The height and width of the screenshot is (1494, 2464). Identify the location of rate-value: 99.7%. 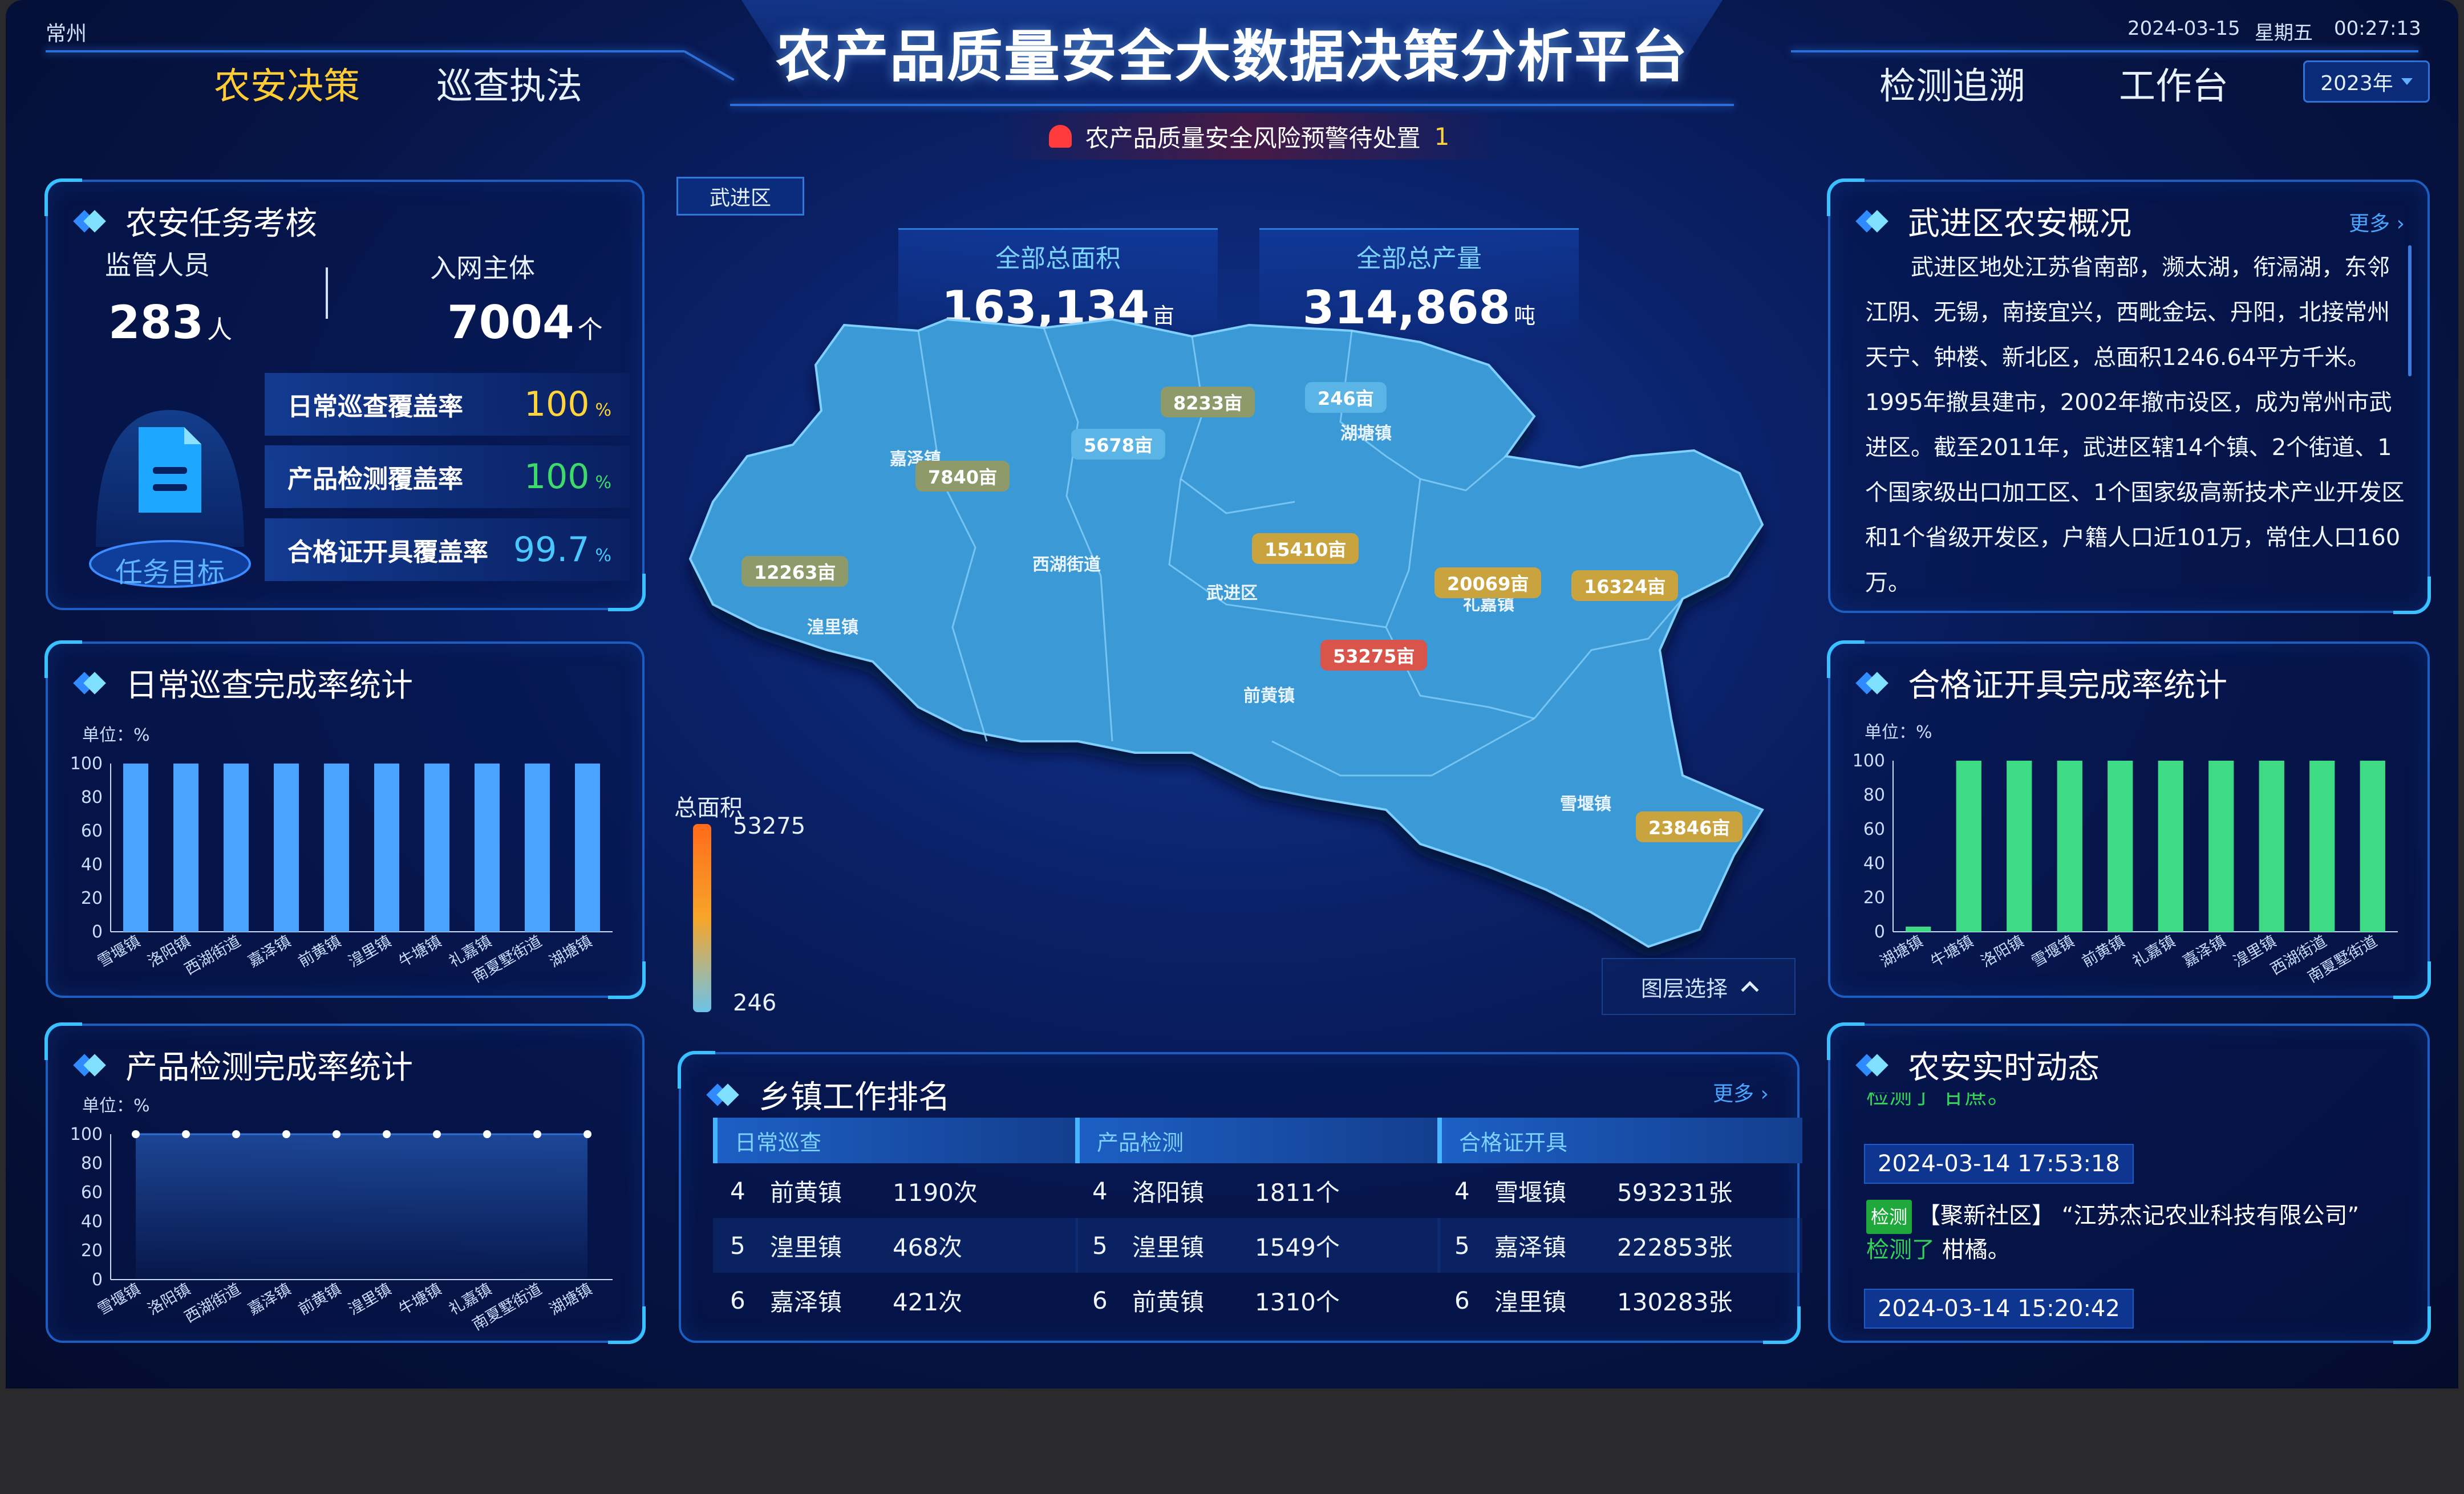
(562, 550).